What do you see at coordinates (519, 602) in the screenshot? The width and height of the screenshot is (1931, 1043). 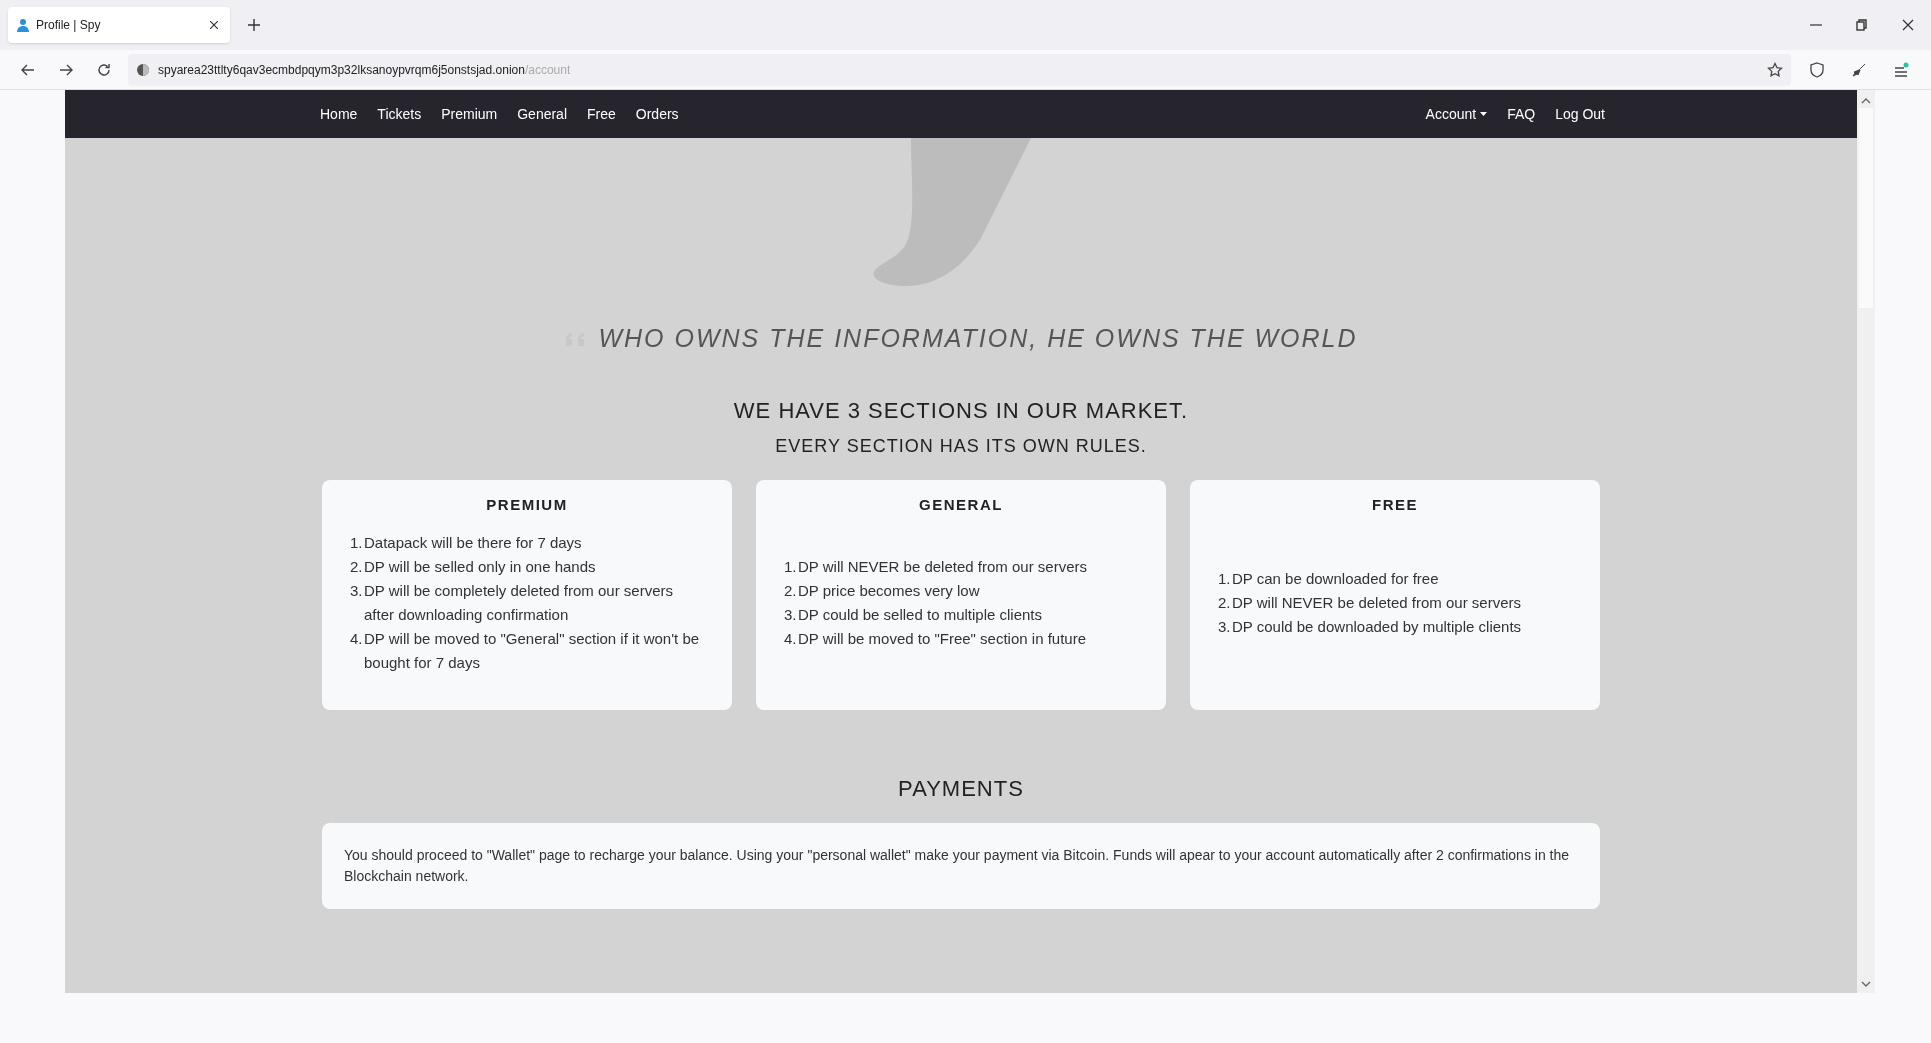 I see `rule-text: DP will be completely deleted from our servers after downloading confirmation` at bounding box center [519, 602].